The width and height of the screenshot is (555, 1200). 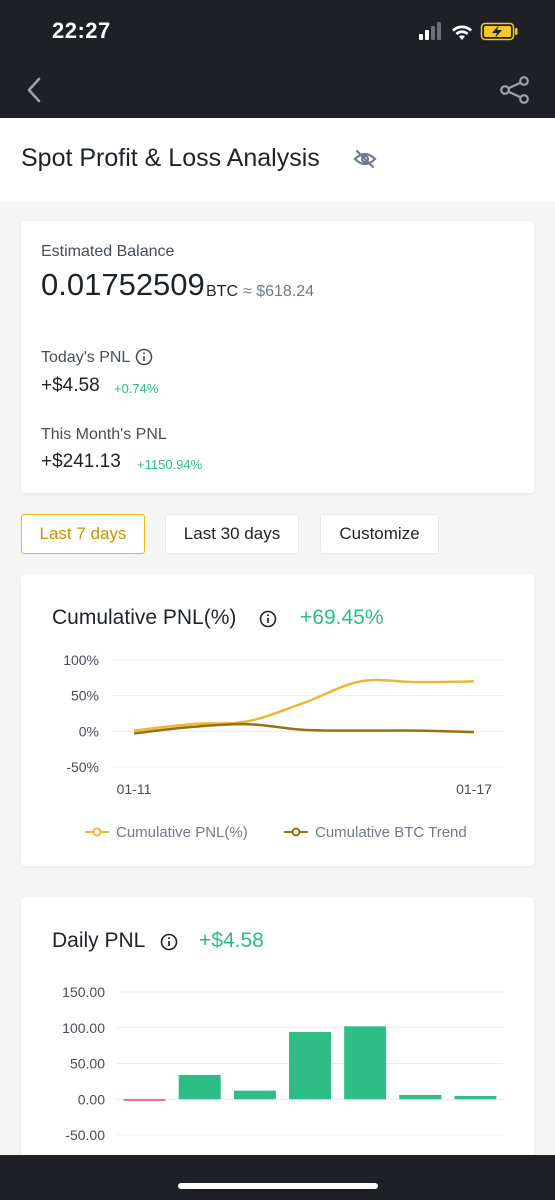 I want to click on today-pnl-label: Today's PNL, so click(x=86, y=357).